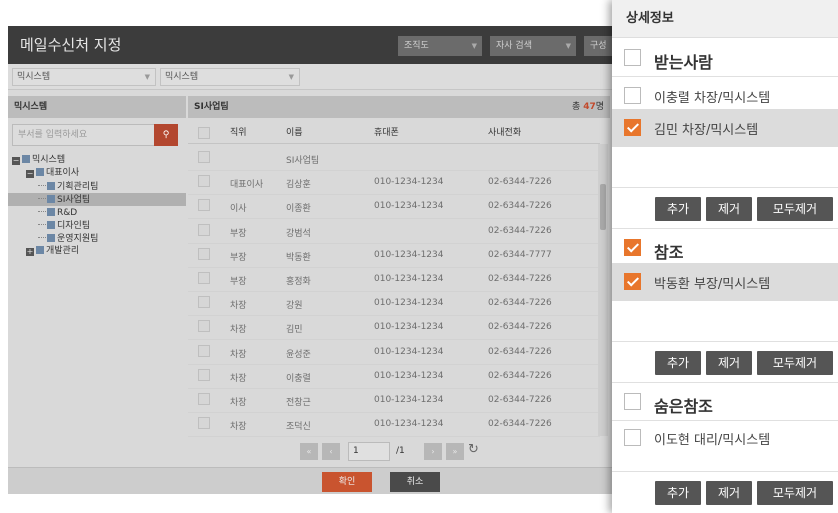 The width and height of the screenshot is (838, 513). Describe the element at coordinates (85, 135) in the screenshot. I see `department-search-input: 부서를 입력하세요` at that location.